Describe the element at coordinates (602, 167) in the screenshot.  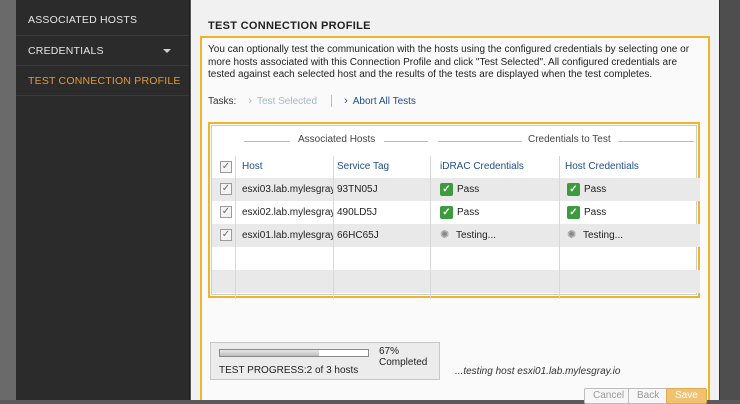
I see `column-header-host-credentials: Host Credentials` at that location.